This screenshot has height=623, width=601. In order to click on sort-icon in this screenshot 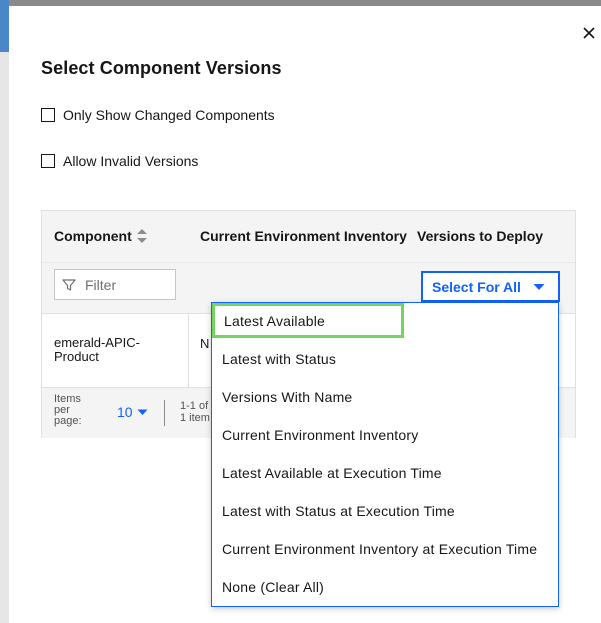, I will do `click(142, 236)`.